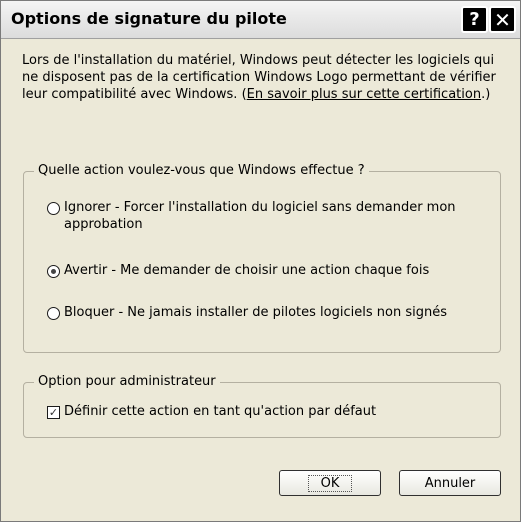 This screenshot has height=524, width=523. Describe the element at coordinates (53, 412) in the screenshot. I see `checkbox-box: ✓` at that location.